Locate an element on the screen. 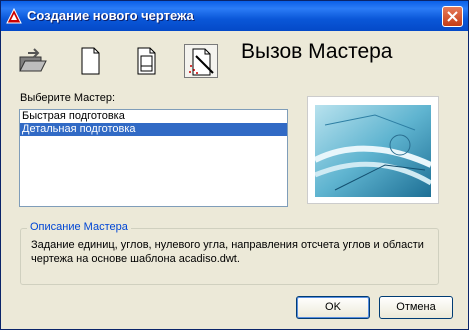 This screenshot has width=469, height=330. blueprint-rolls-image is located at coordinates (373, 151).